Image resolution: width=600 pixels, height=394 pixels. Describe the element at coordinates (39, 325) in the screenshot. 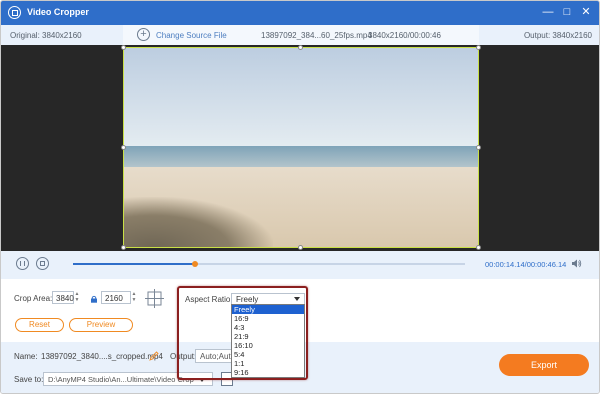

I see `reset-button: Reset` at that location.